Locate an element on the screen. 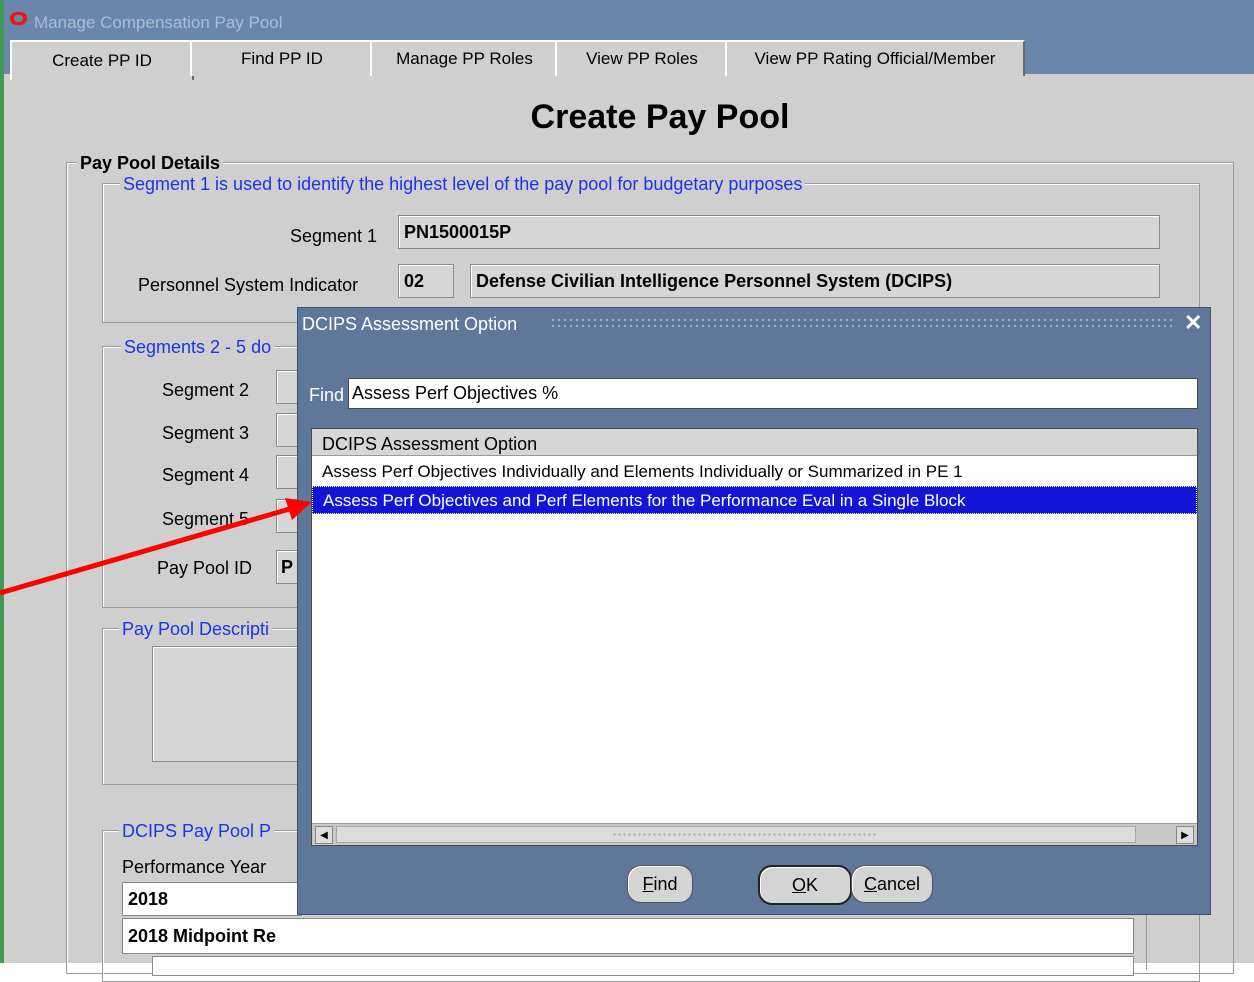 The image size is (1254, 982). dcips-pay-pool-legend: DCIPS Pay Pool P is located at coordinates (197, 831).